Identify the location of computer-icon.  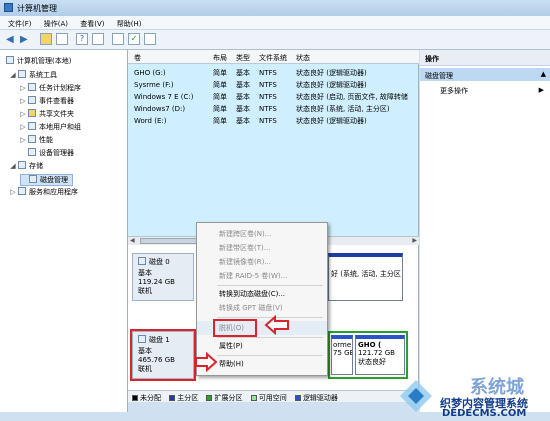
(10, 60).